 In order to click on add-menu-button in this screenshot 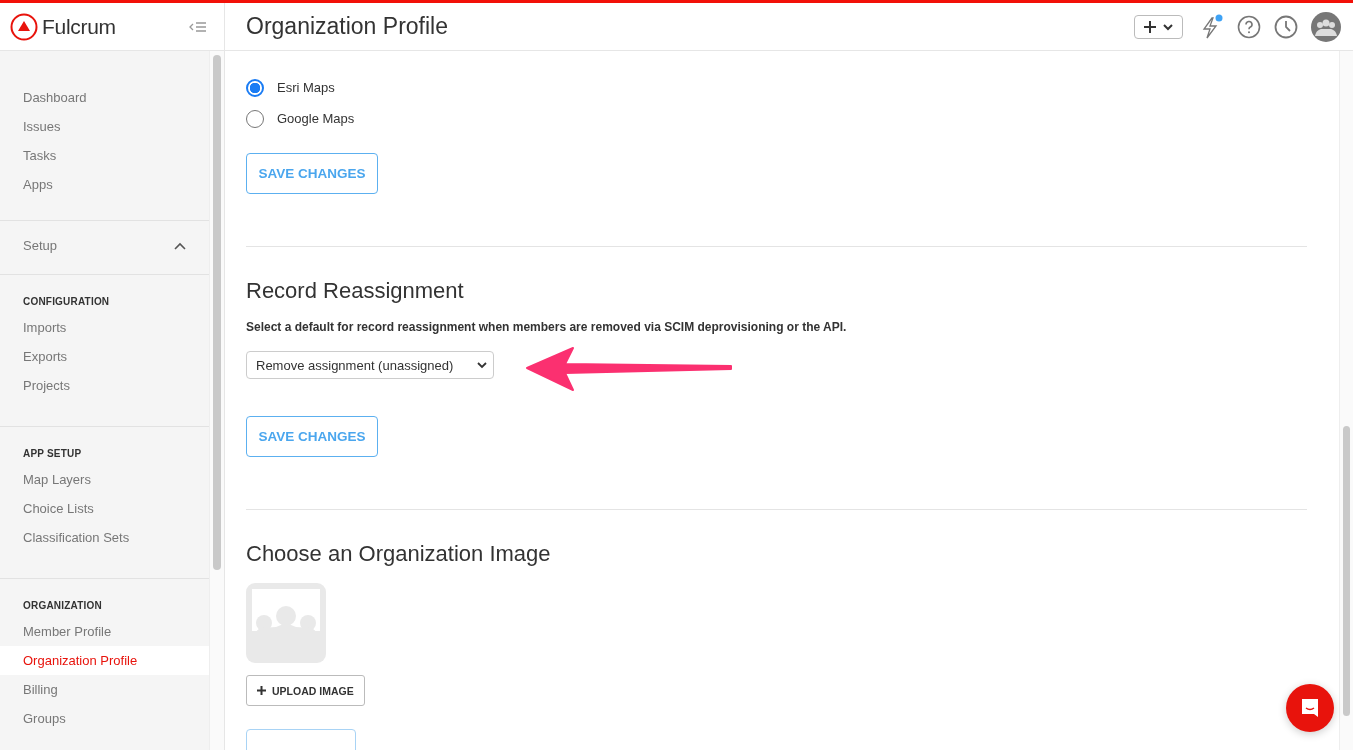, I will do `click(1158, 26)`.